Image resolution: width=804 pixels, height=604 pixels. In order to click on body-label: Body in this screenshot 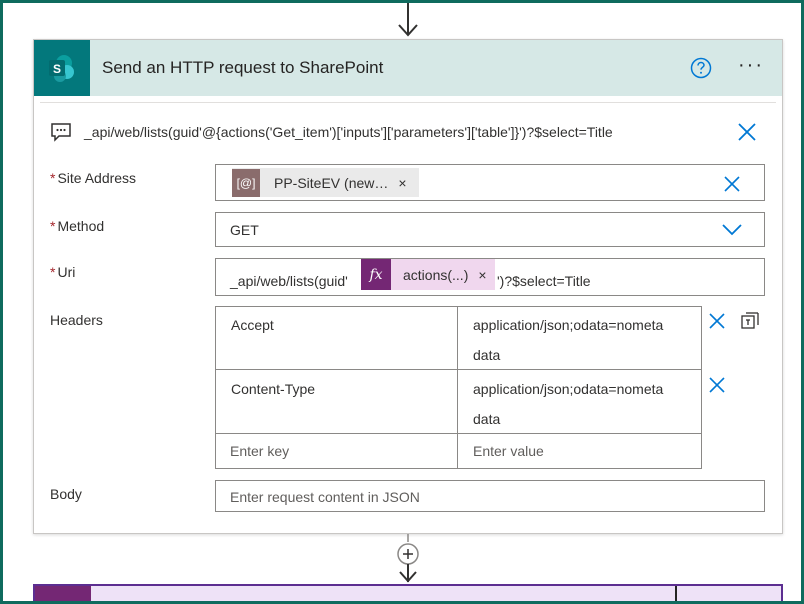, I will do `click(66, 494)`.